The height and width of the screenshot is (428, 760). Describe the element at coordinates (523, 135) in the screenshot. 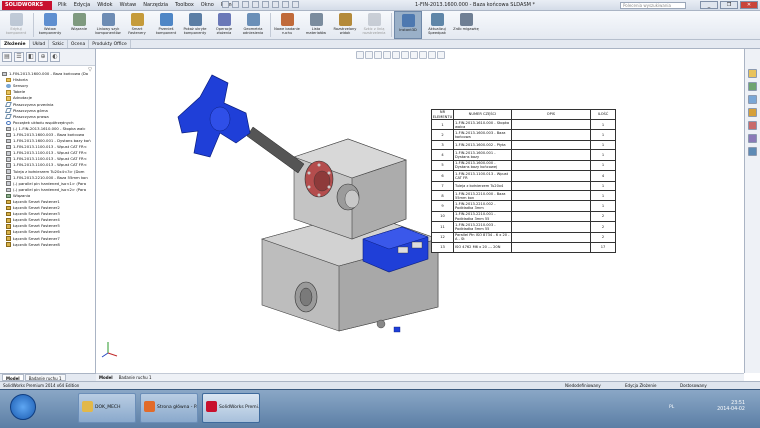

I see `bom-row: 2 1-FIN-2013.1600.003 - Baza końcowa 1` at that location.